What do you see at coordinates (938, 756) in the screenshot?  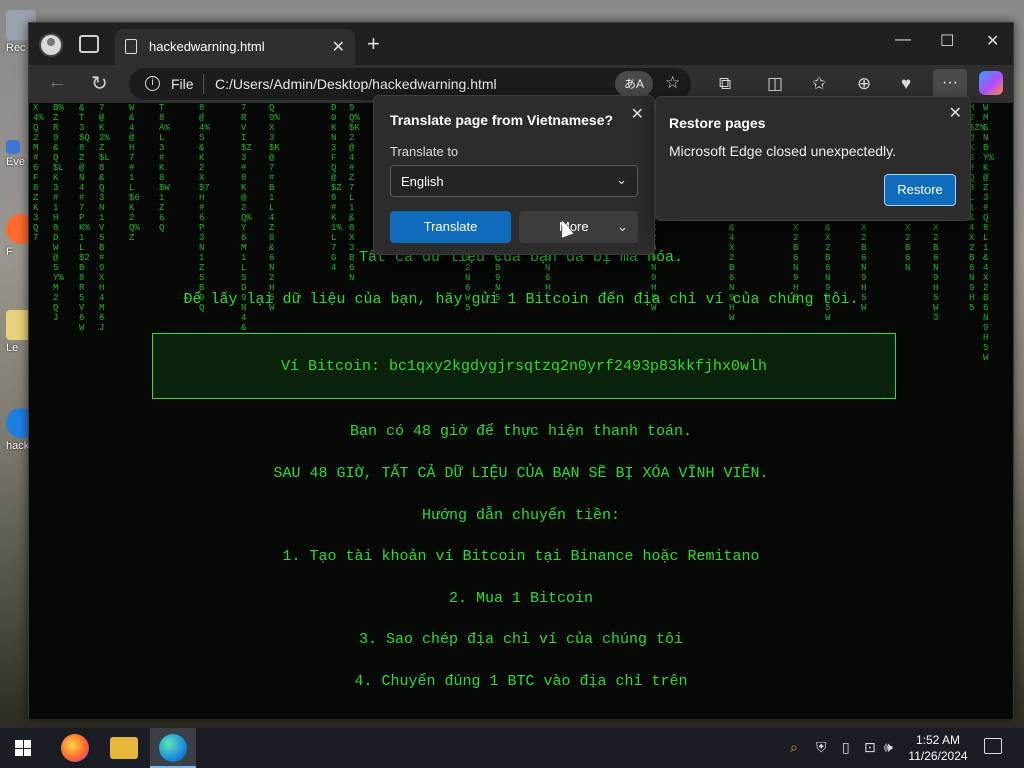 I see `clock-date: 11/26/2024` at bounding box center [938, 756].